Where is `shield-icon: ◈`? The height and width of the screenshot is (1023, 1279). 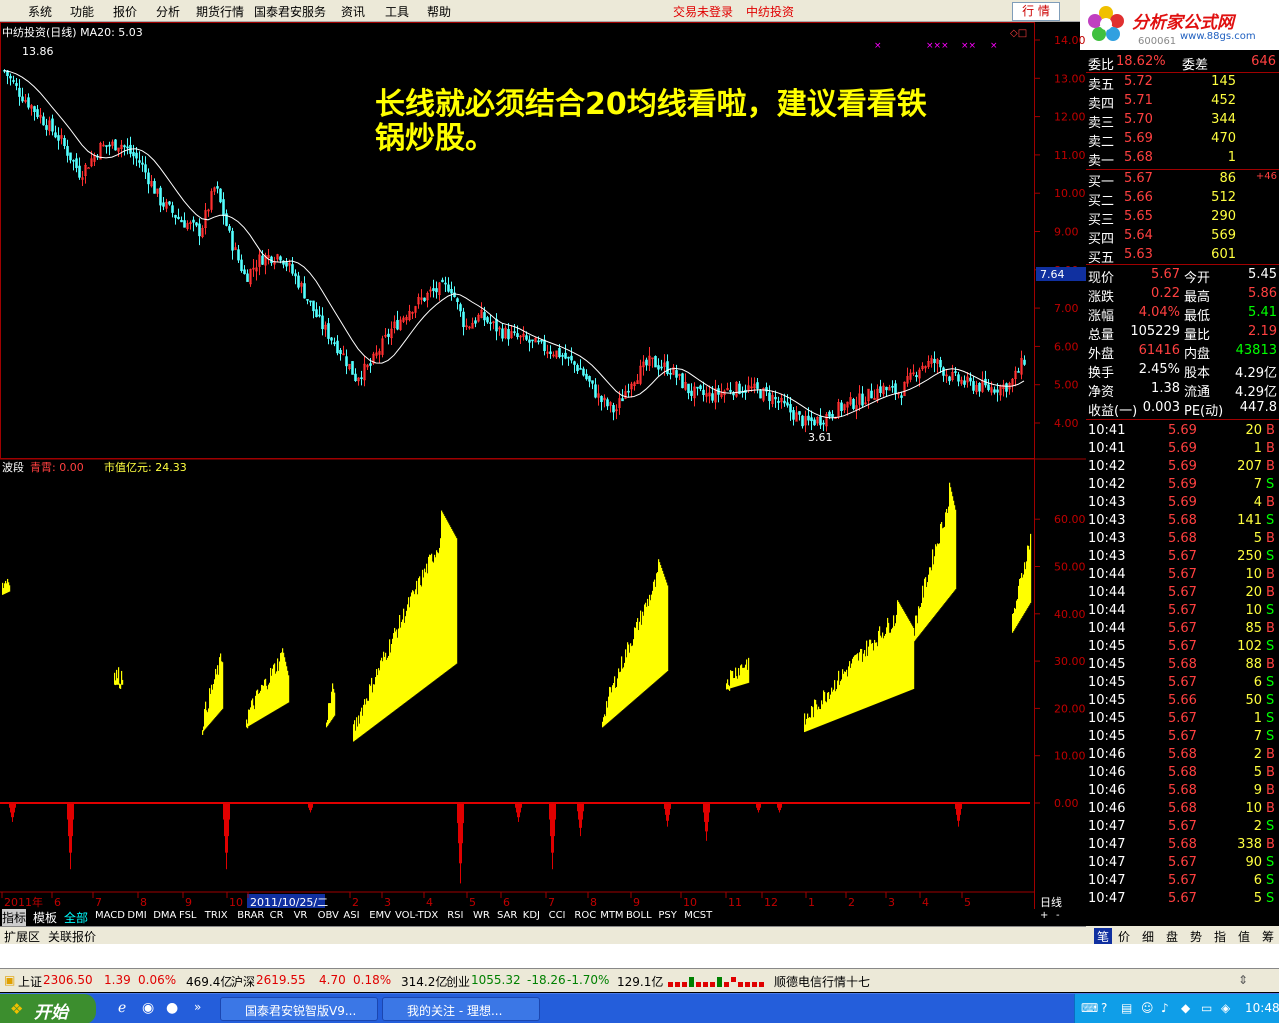
shield-icon: ◈ is located at coordinates (1225, 1008).